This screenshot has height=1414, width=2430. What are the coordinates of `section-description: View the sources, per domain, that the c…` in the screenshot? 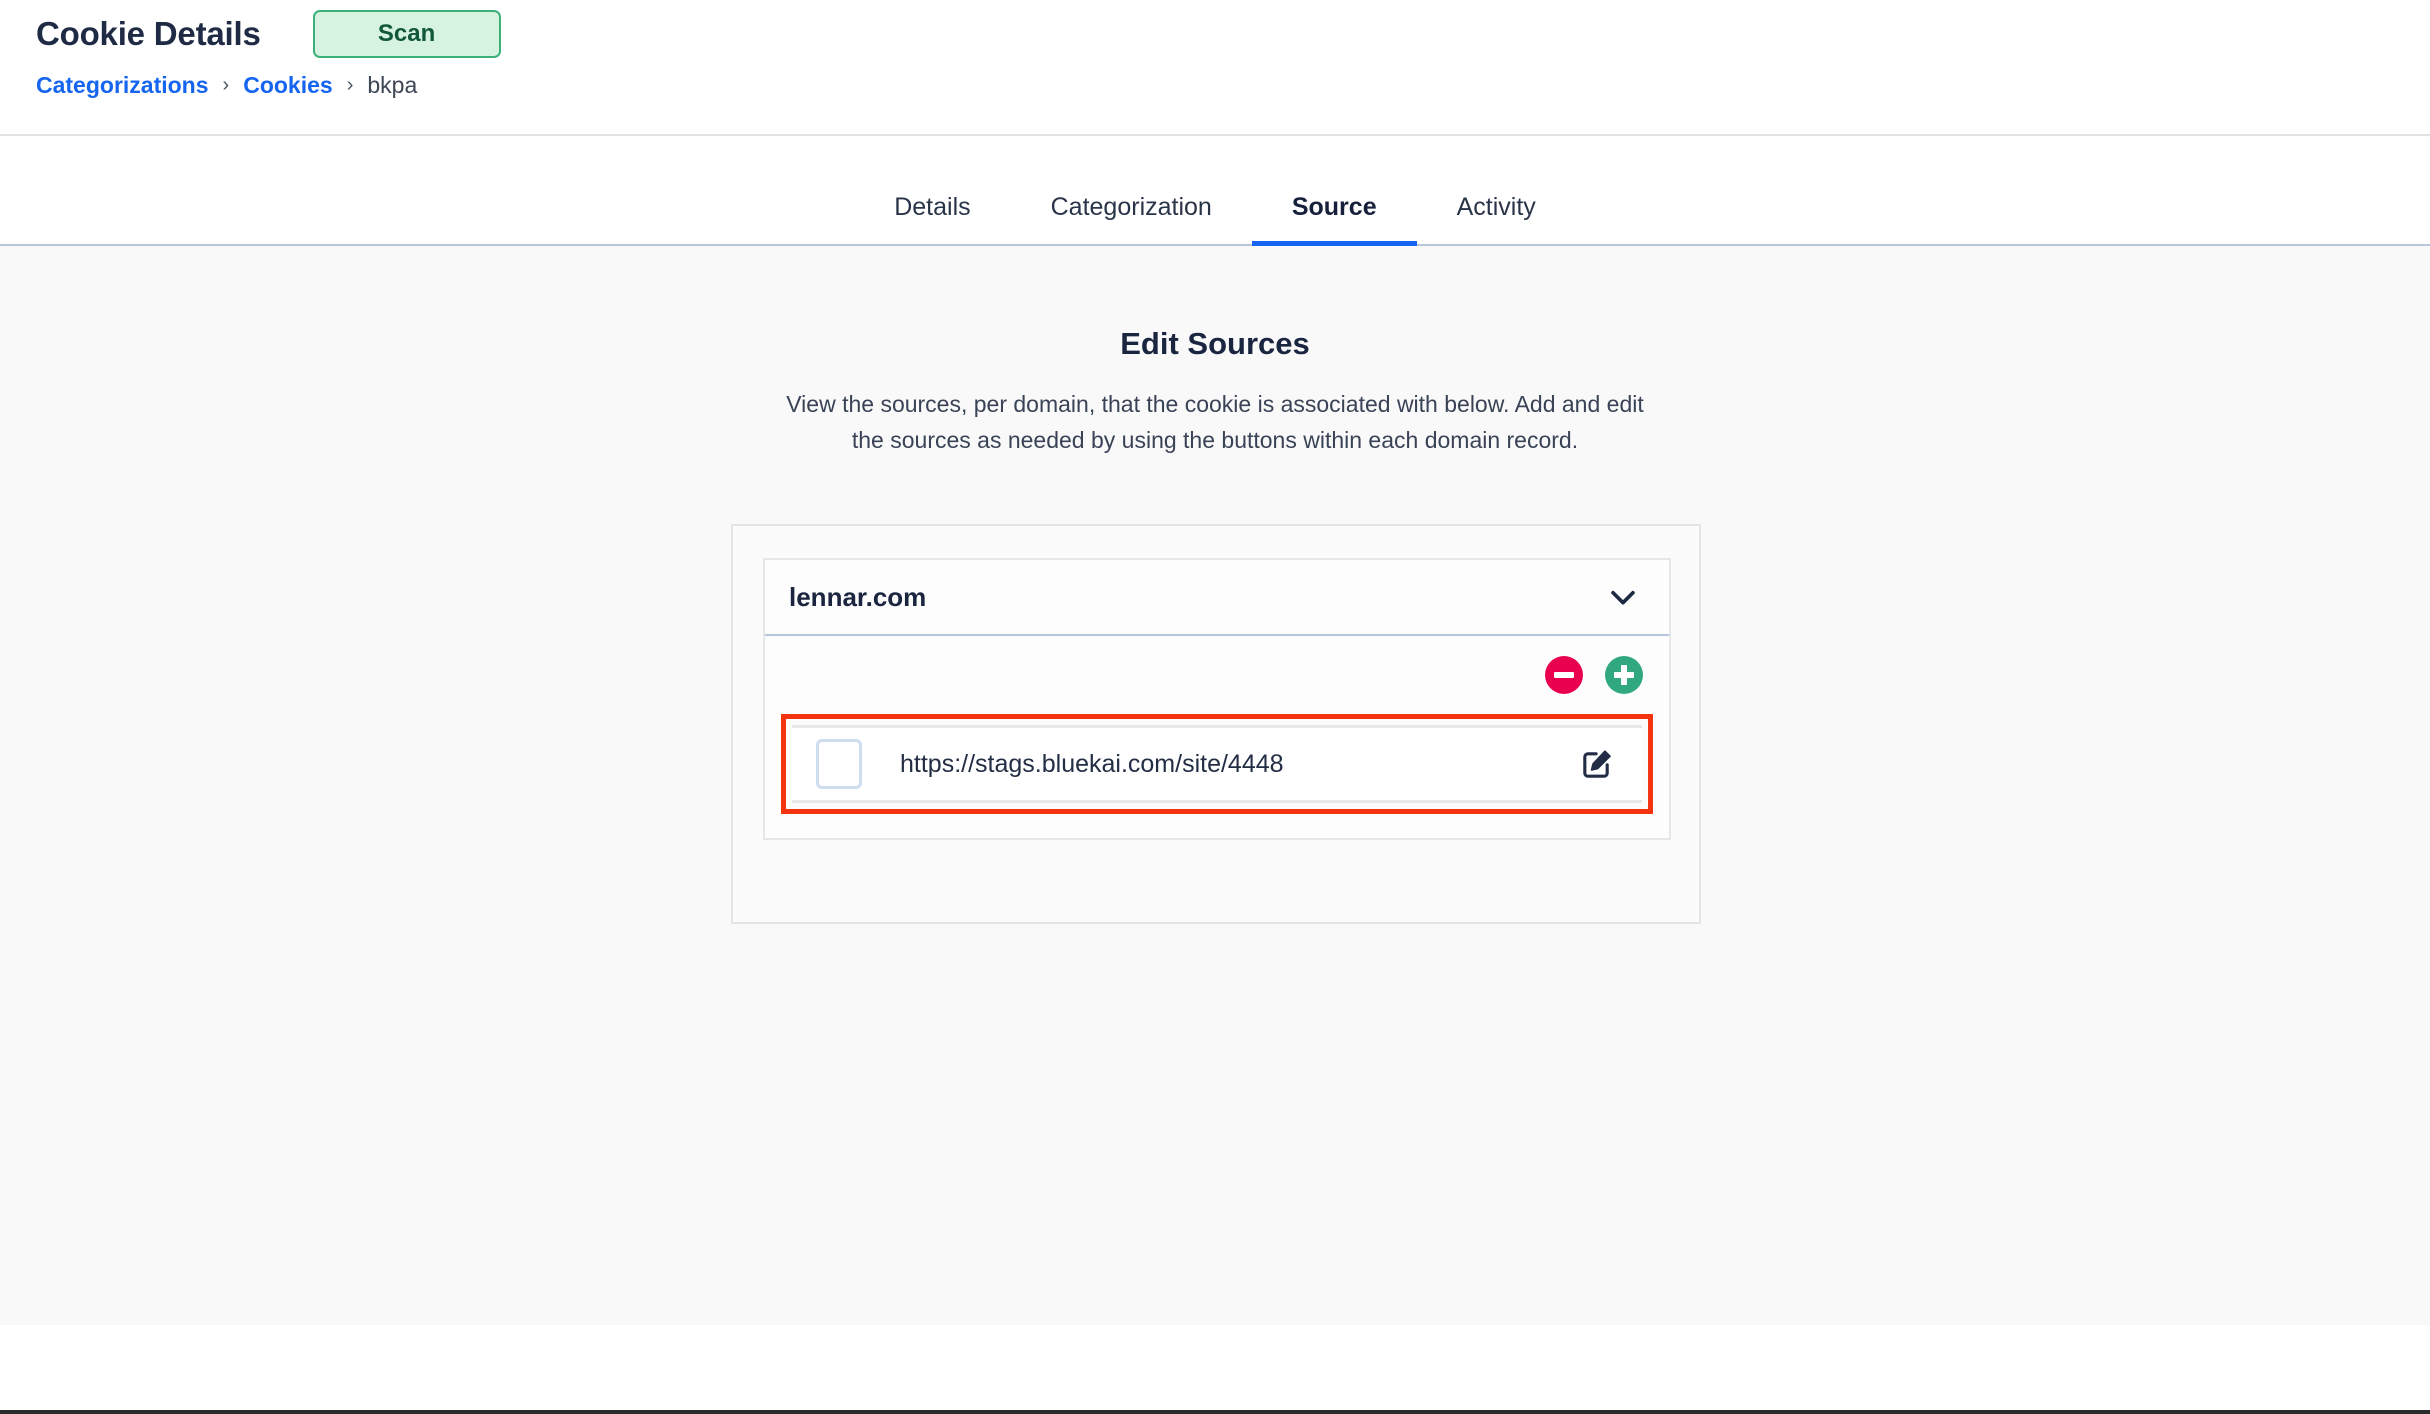 It's located at (1215, 422).